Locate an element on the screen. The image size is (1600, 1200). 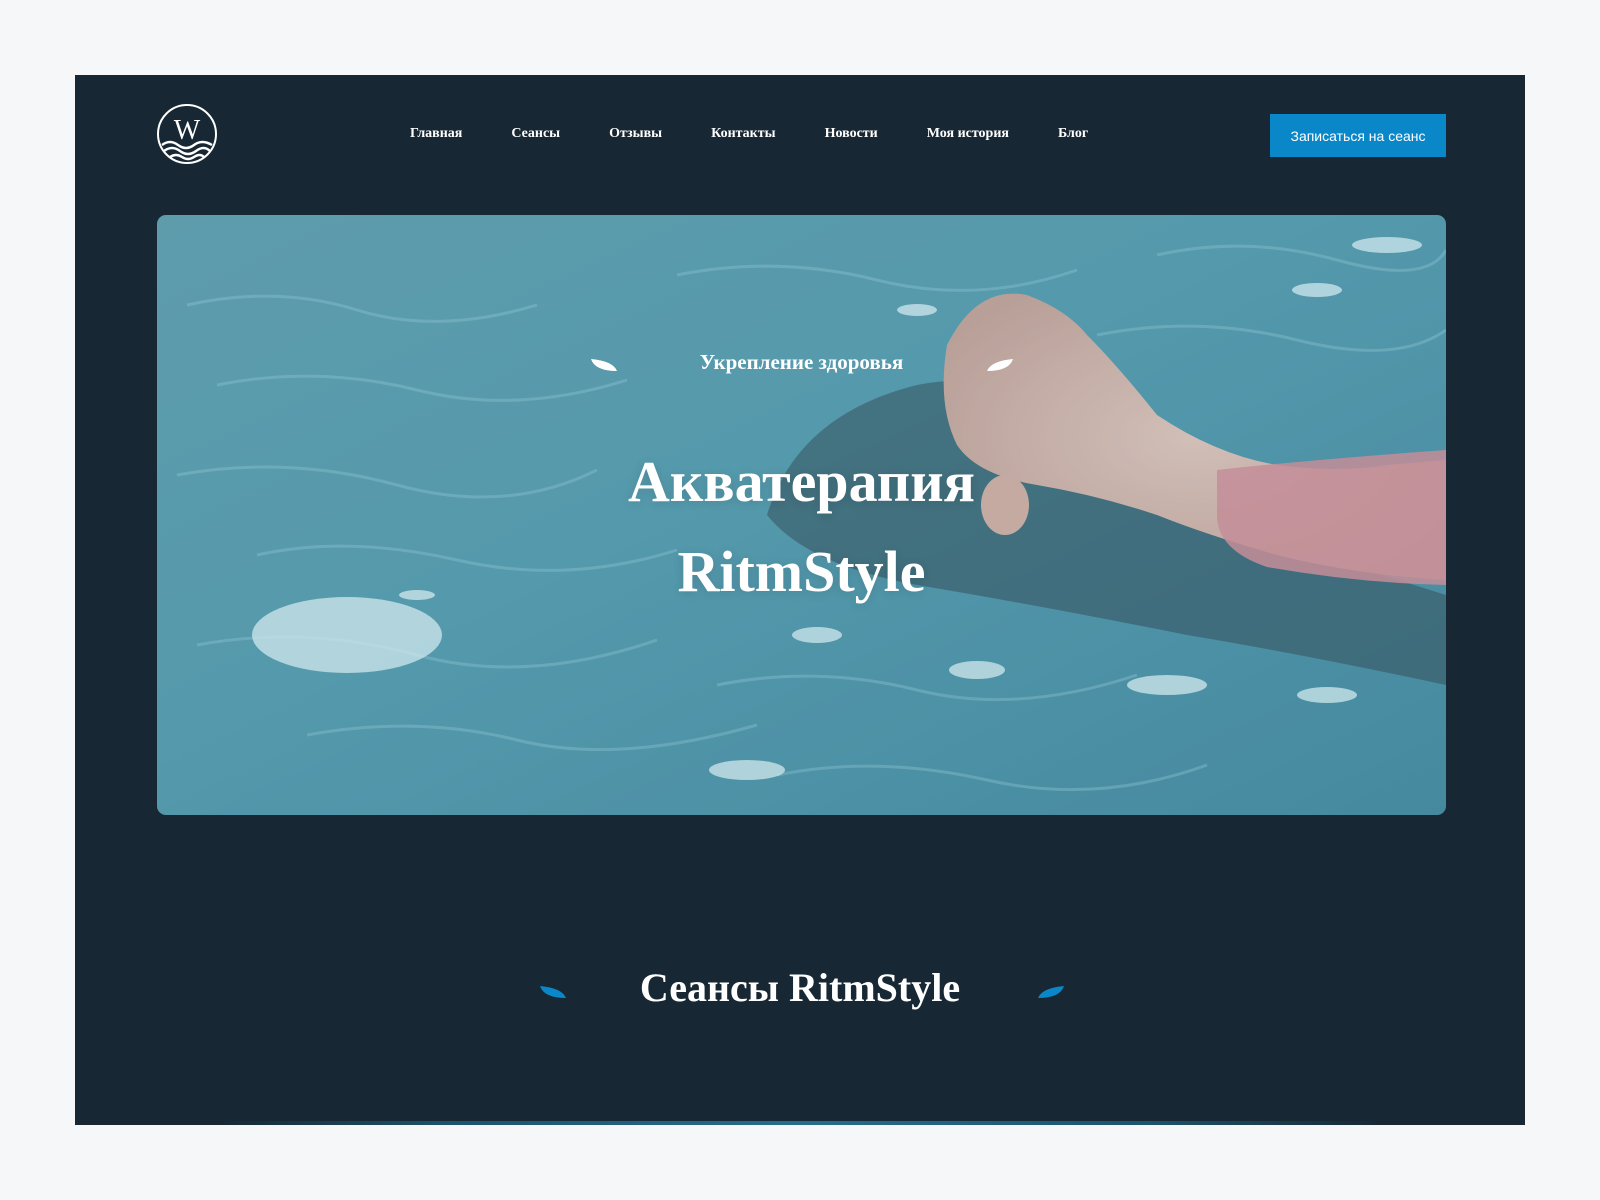
logo: W is located at coordinates (187, 134).